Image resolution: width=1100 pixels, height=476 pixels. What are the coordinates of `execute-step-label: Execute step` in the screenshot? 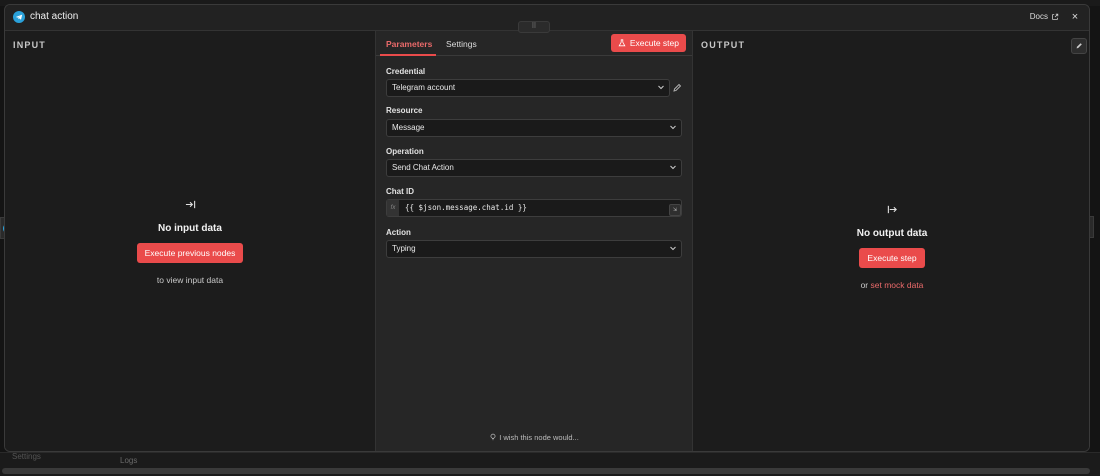 It's located at (654, 43).